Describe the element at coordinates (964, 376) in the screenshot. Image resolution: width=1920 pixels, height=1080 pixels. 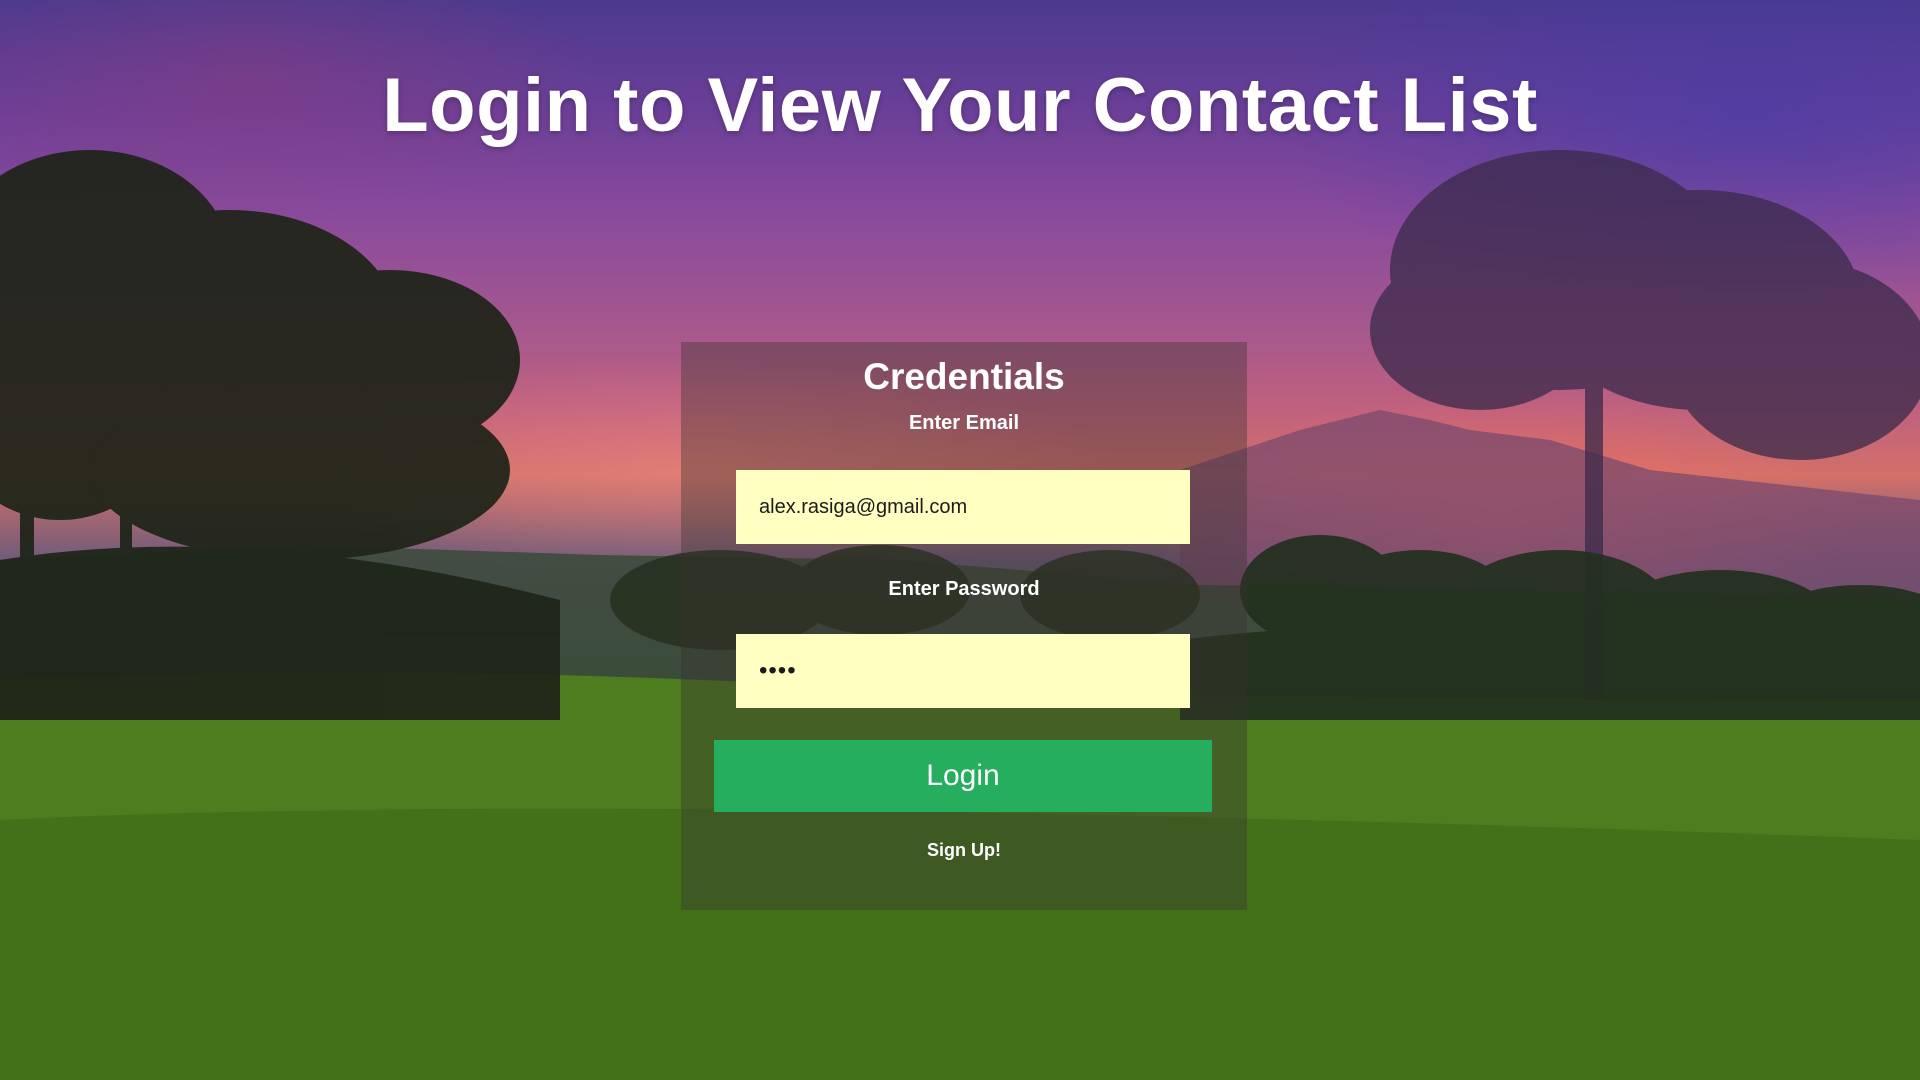
I see `credentials-heading: Credentials` at that location.